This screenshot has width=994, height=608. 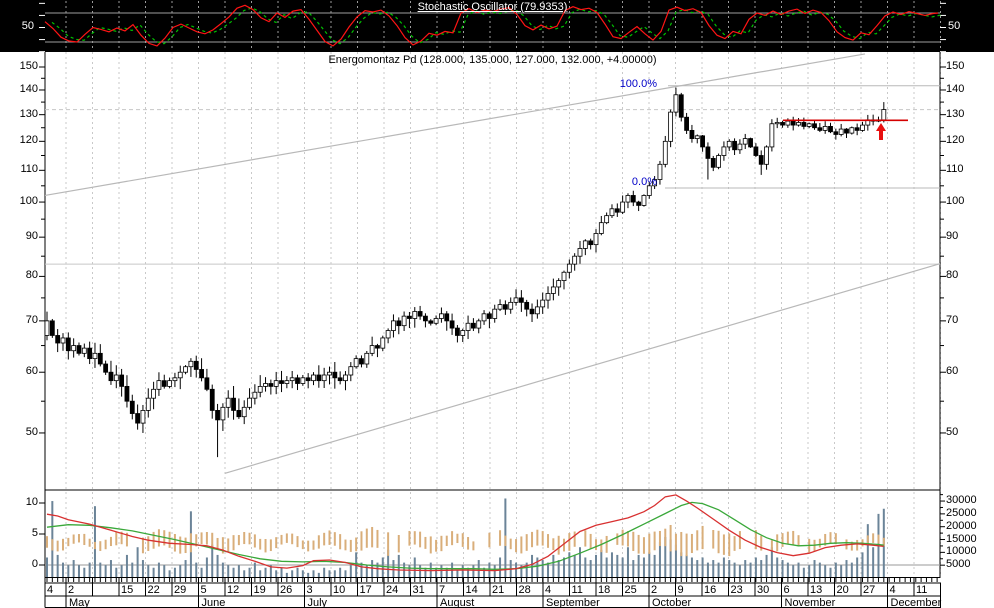 What do you see at coordinates (418, 589) in the screenshot?
I see `day-label: 31` at bounding box center [418, 589].